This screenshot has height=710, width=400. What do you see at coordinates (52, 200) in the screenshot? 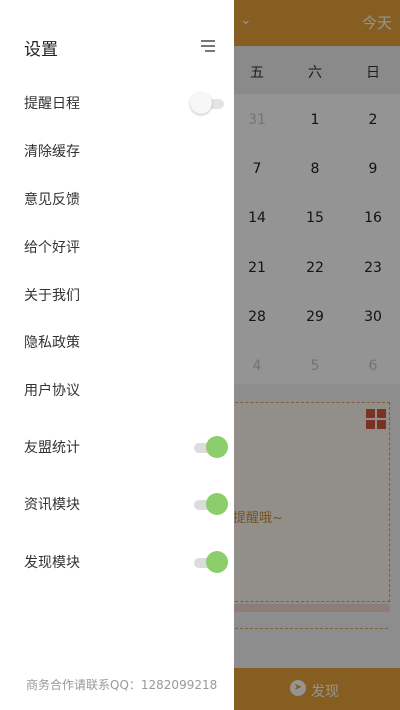
I see `menu-item-label: 意见反馈` at bounding box center [52, 200].